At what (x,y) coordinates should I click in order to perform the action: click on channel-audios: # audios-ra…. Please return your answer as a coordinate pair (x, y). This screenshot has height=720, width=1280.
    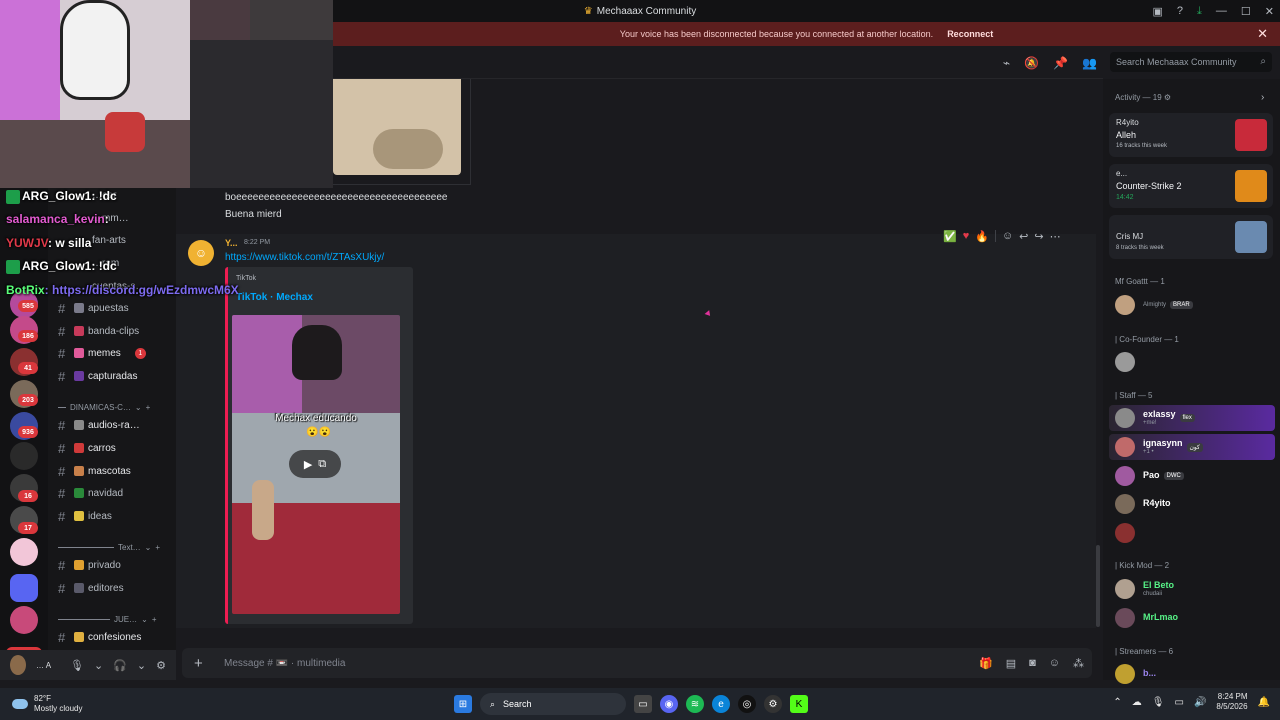
    Looking at the image, I should click on (99, 425).